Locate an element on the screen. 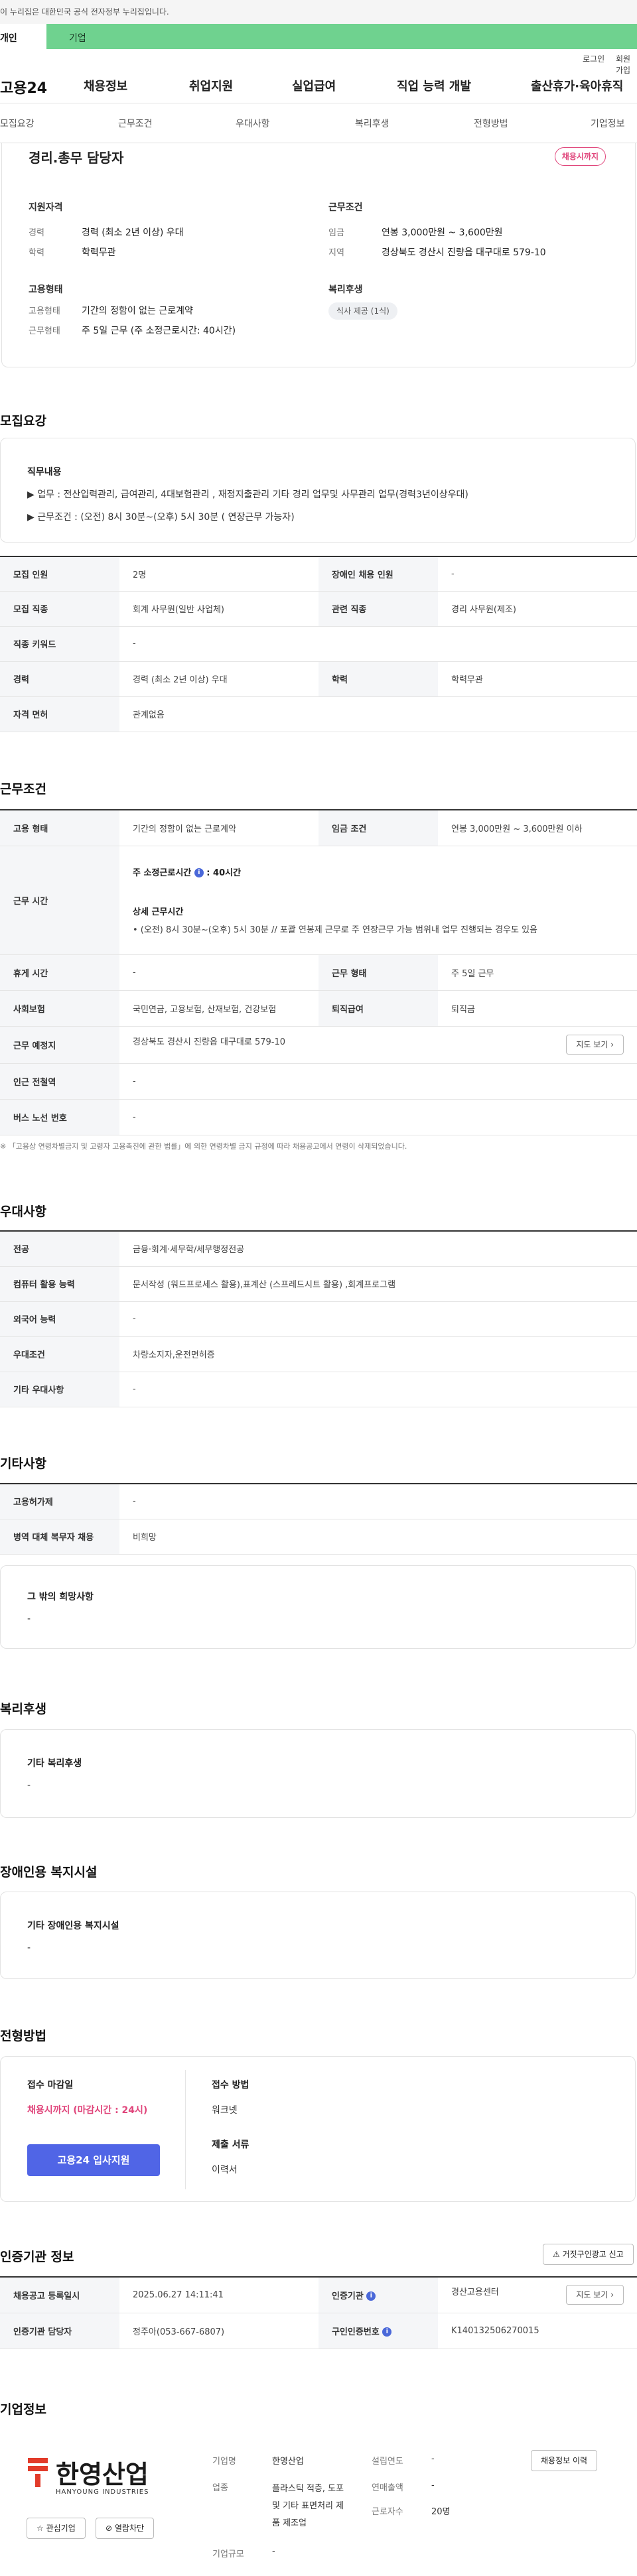 Image resolution: width=637 pixels, height=2576 pixels. table-row: 근무 예정지 경상북도 경산시 진량읍 대구대로 579-10 지도 보기 › is located at coordinates (319, 1045).